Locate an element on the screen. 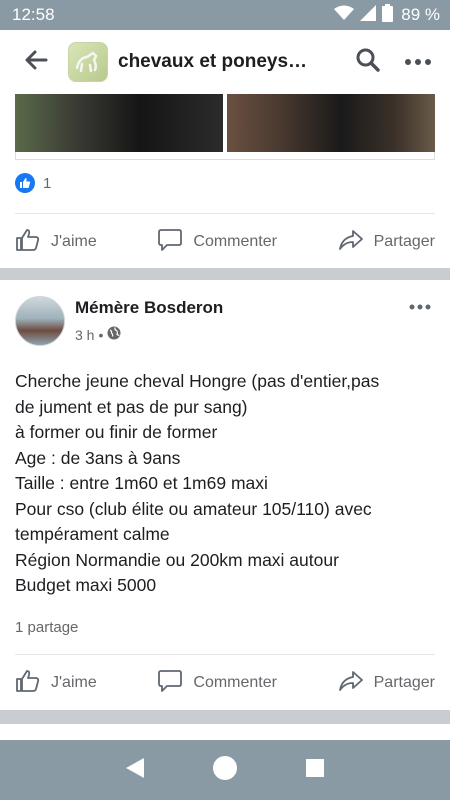 This screenshot has width=450, height=800. group-avatar is located at coordinates (88, 62).